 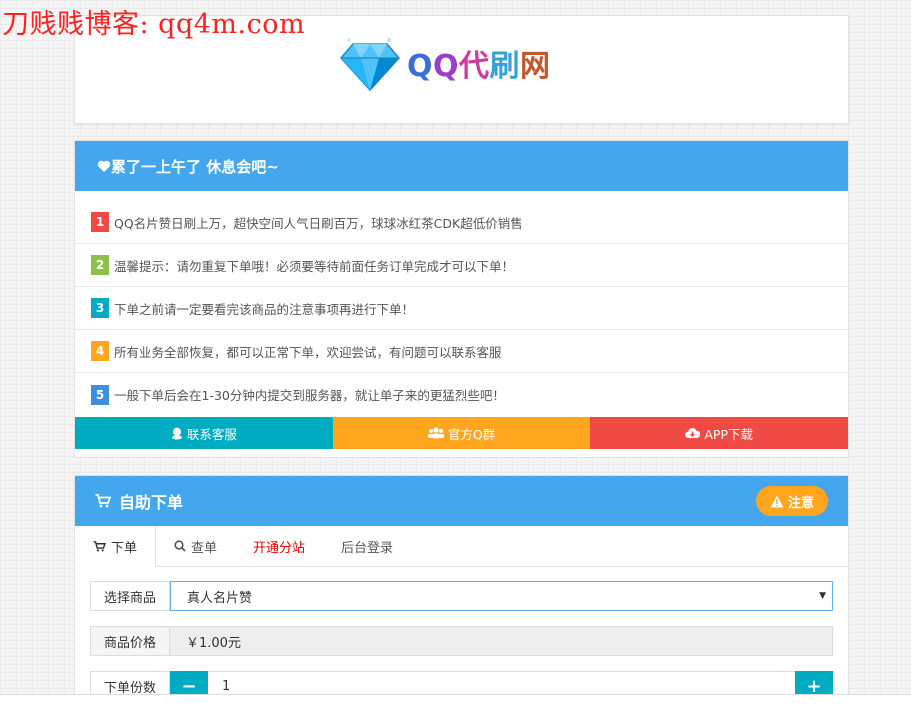 What do you see at coordinates (116, 546) in the screenshot?
I see `tab-order: 下单` at bounding box center [116, 546].